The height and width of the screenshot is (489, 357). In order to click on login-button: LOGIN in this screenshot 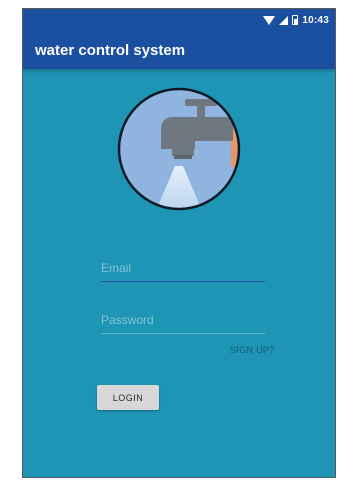, I will do `click(128, 397)`.